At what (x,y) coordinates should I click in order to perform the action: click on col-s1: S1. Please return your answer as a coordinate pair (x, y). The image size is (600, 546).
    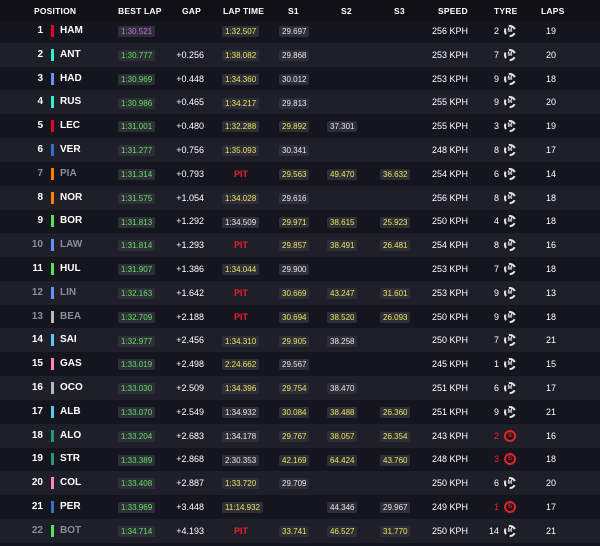
    Looking at the image, I should click on (293, 11).